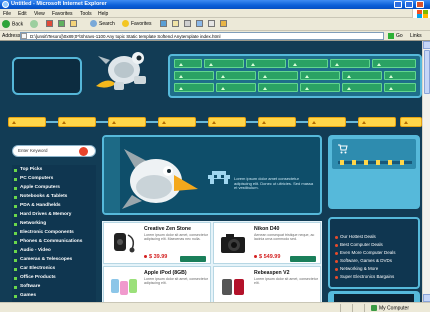 The height and width of the screenshot is (312, 430). What do you see at coordinates (54, 251) in the screenshot?
I see `category-item: Audio - Video` at bounding box center [54, 251].